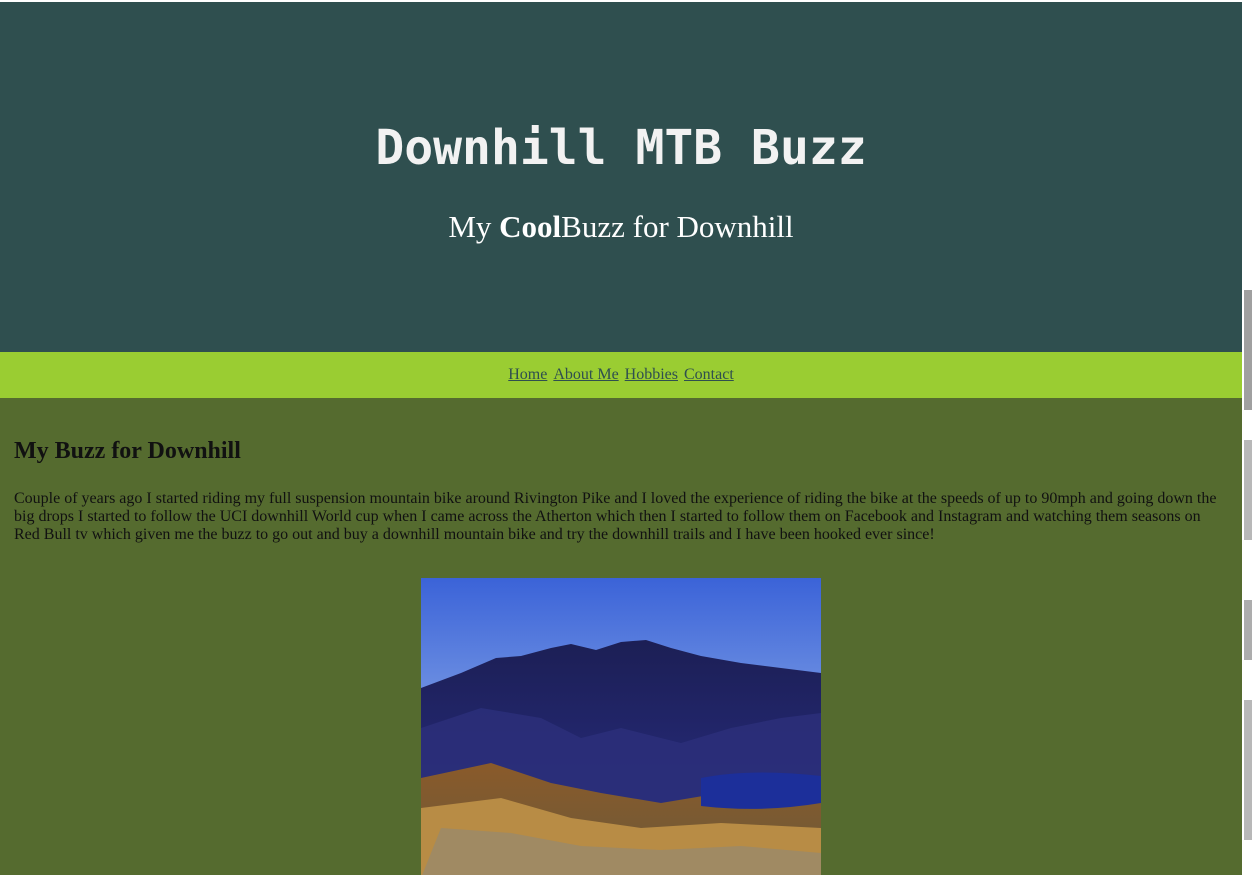 The image size is (1252, 875). Describe the element at coordinates (530, 226) in the screenshot. I see `tagline-bold: Cool` at that location.